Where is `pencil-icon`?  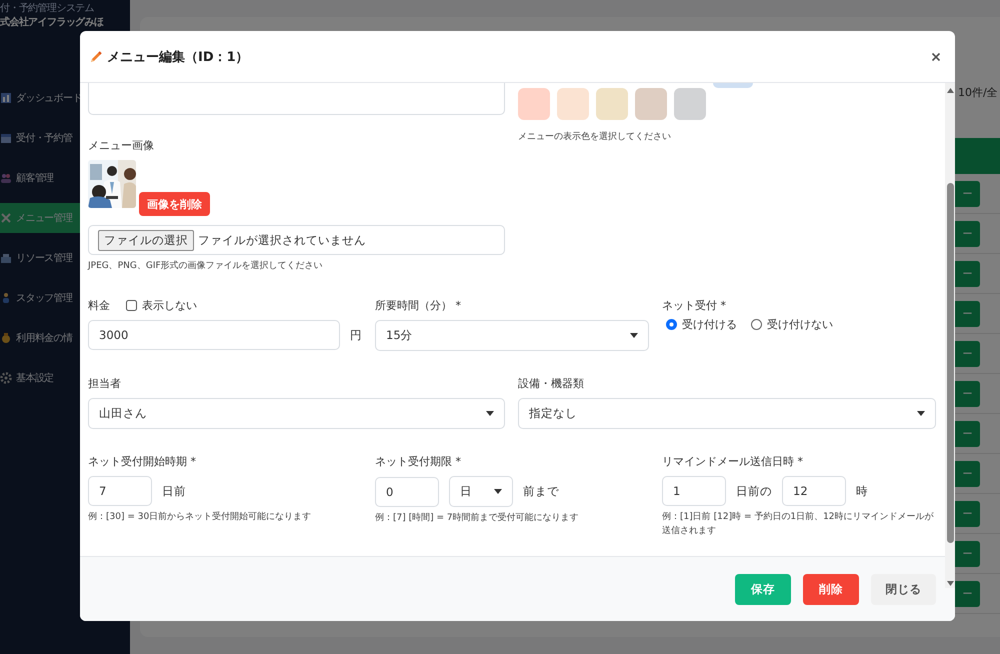 pencil-icon is located at coordinates (96, 57).